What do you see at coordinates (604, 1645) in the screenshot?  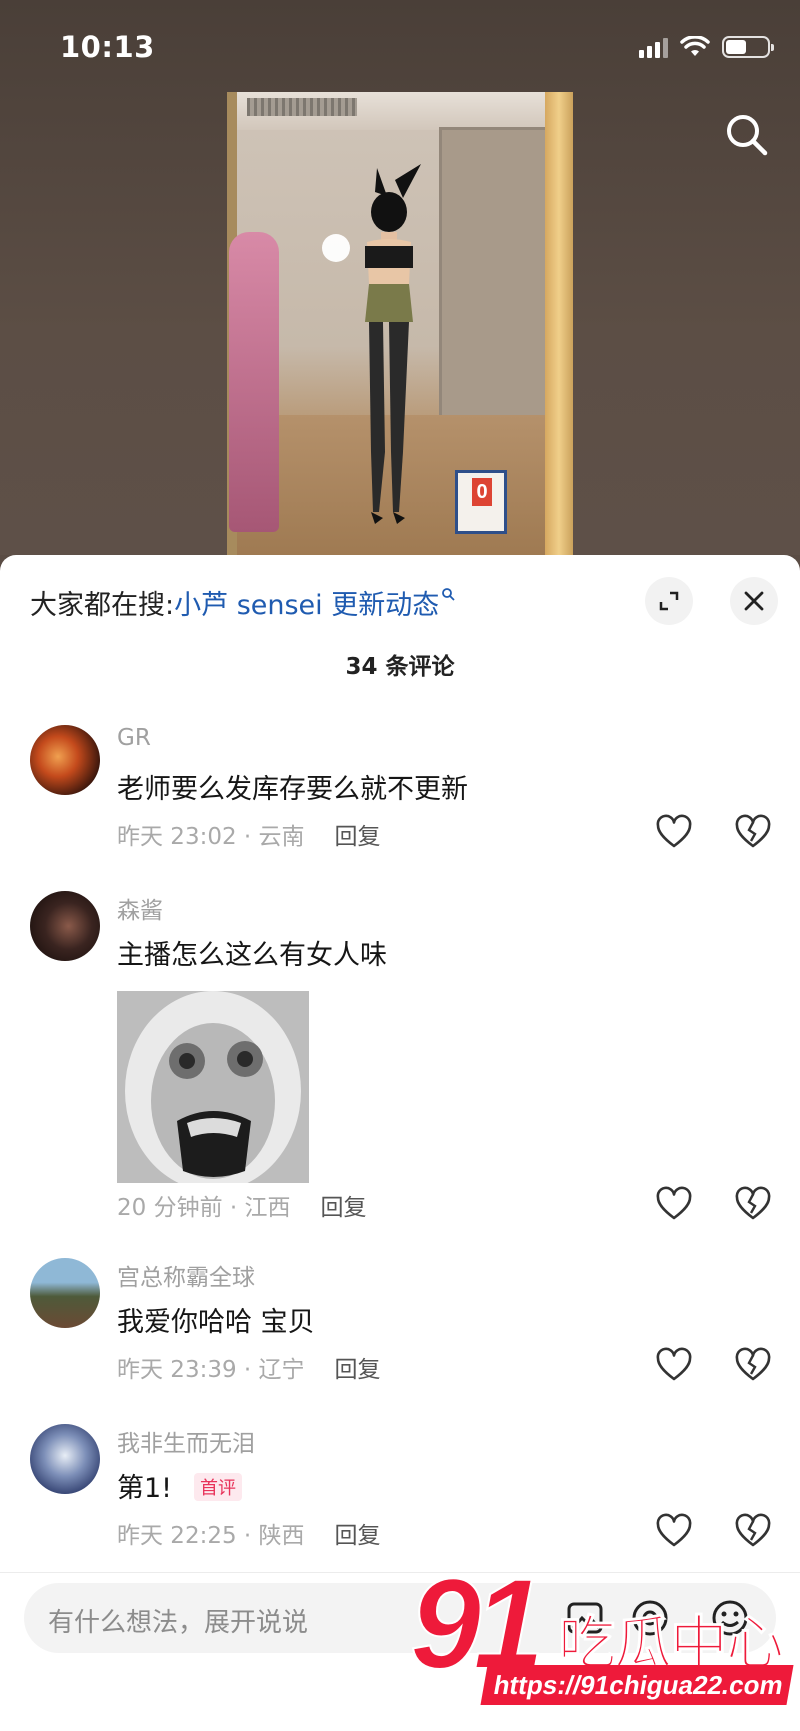 I see `watermark-logo: 91 吃瓜中心 https://91chigua22.com` at bounding box center [604, 1645].